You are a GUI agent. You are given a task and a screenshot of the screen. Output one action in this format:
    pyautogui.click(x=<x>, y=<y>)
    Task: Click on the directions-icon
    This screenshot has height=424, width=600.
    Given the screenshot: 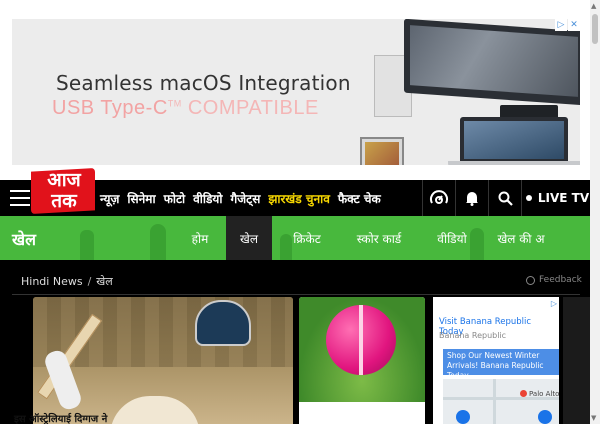 What is the action you would take?
    pyautogui.click(x=545, y=417)
    